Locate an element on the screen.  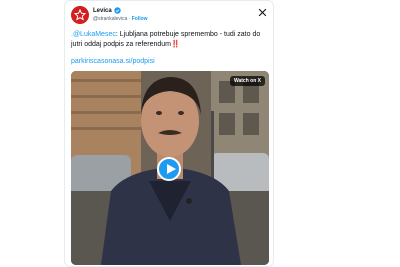
account-handle: @strankalevica is located at coordinates (110, 19).